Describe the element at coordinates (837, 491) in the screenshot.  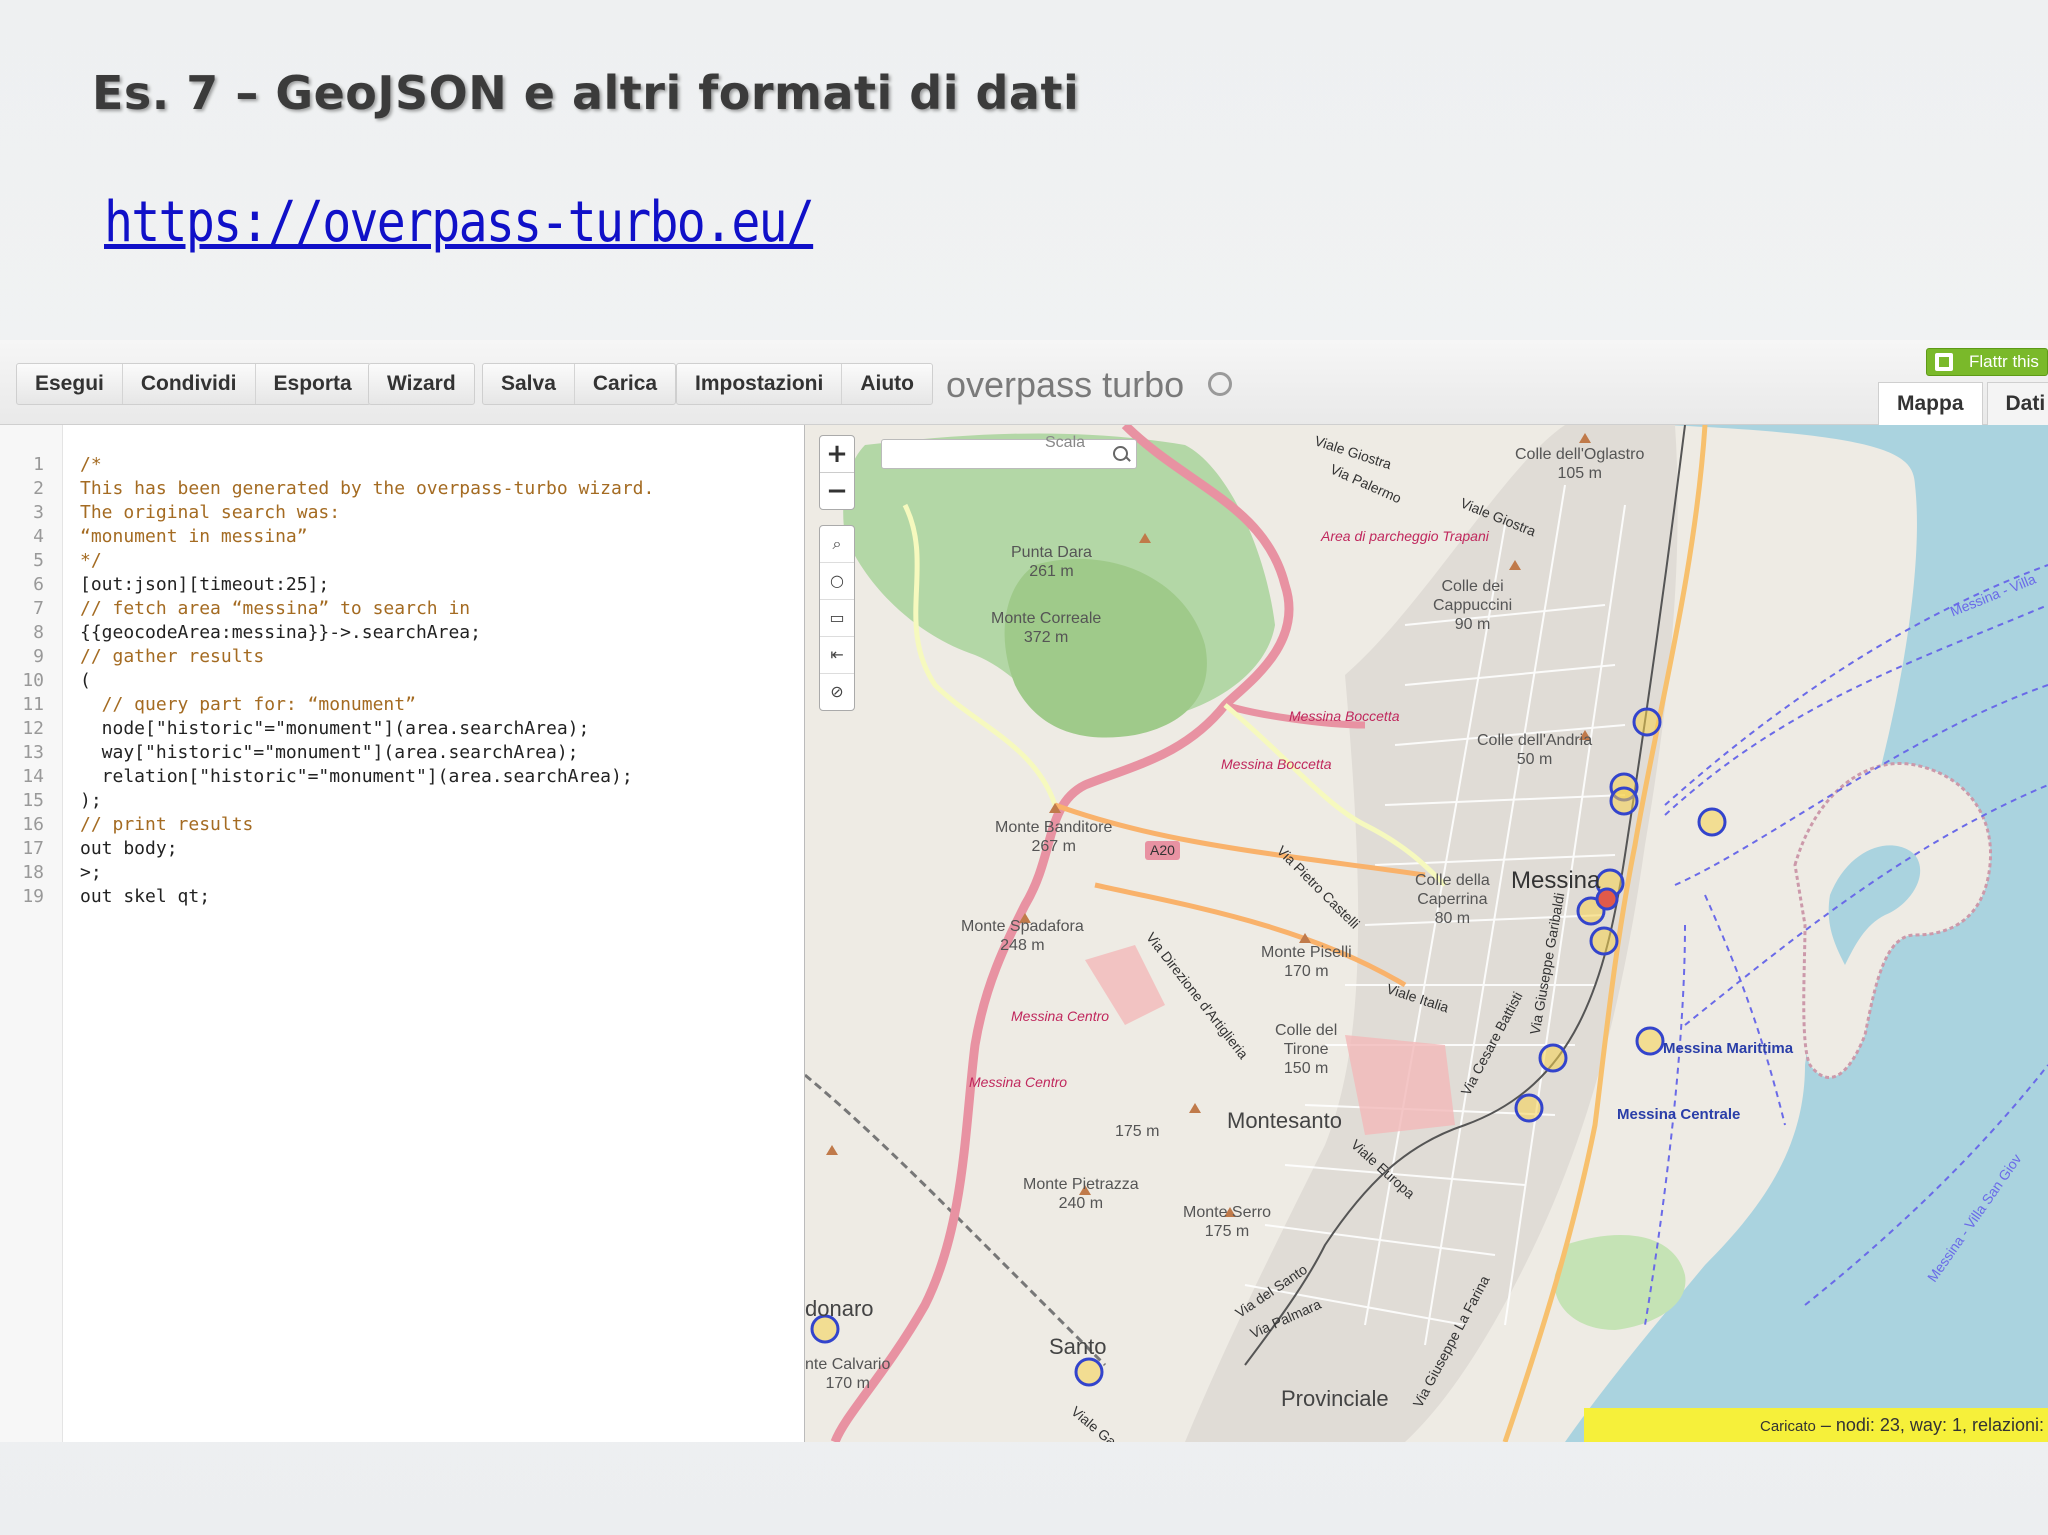
I see `zoom-out-button: −` at that location.